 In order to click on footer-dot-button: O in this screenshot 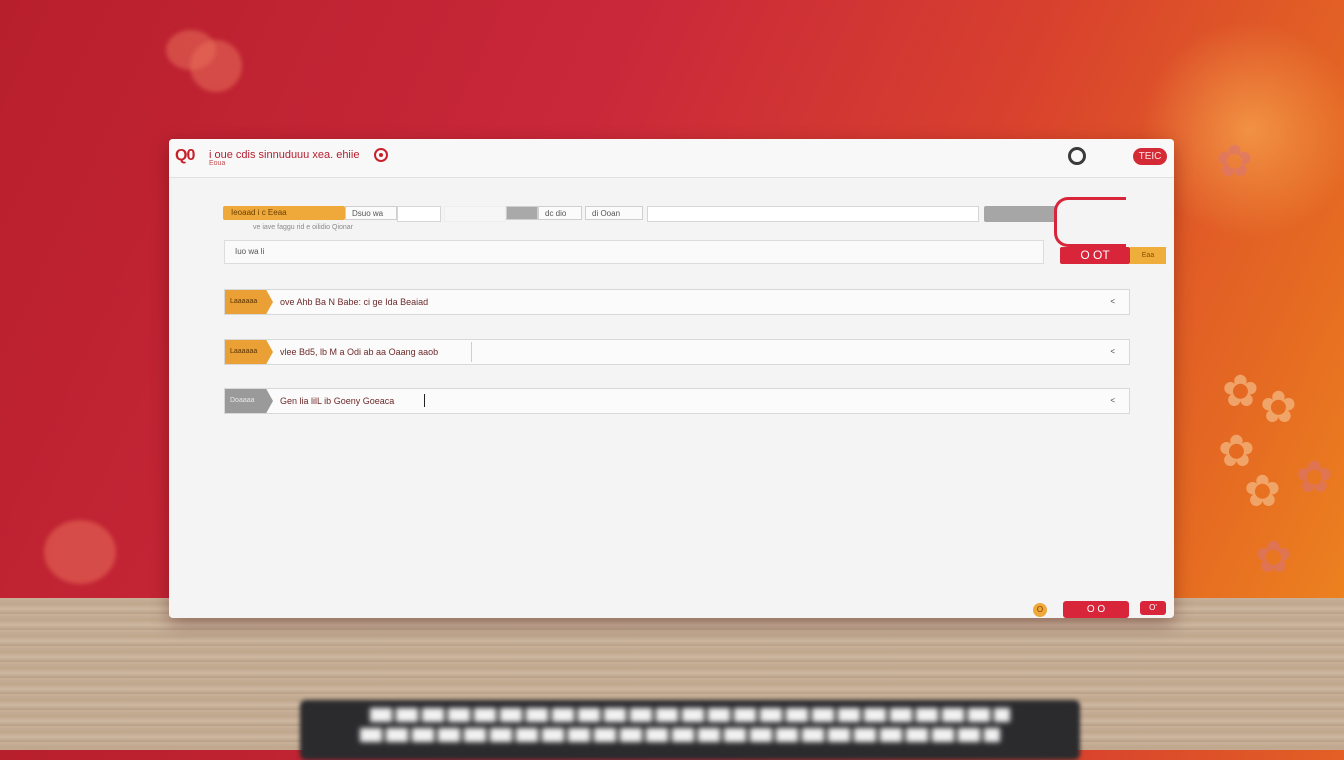, I will do `click(1040, 610)`.